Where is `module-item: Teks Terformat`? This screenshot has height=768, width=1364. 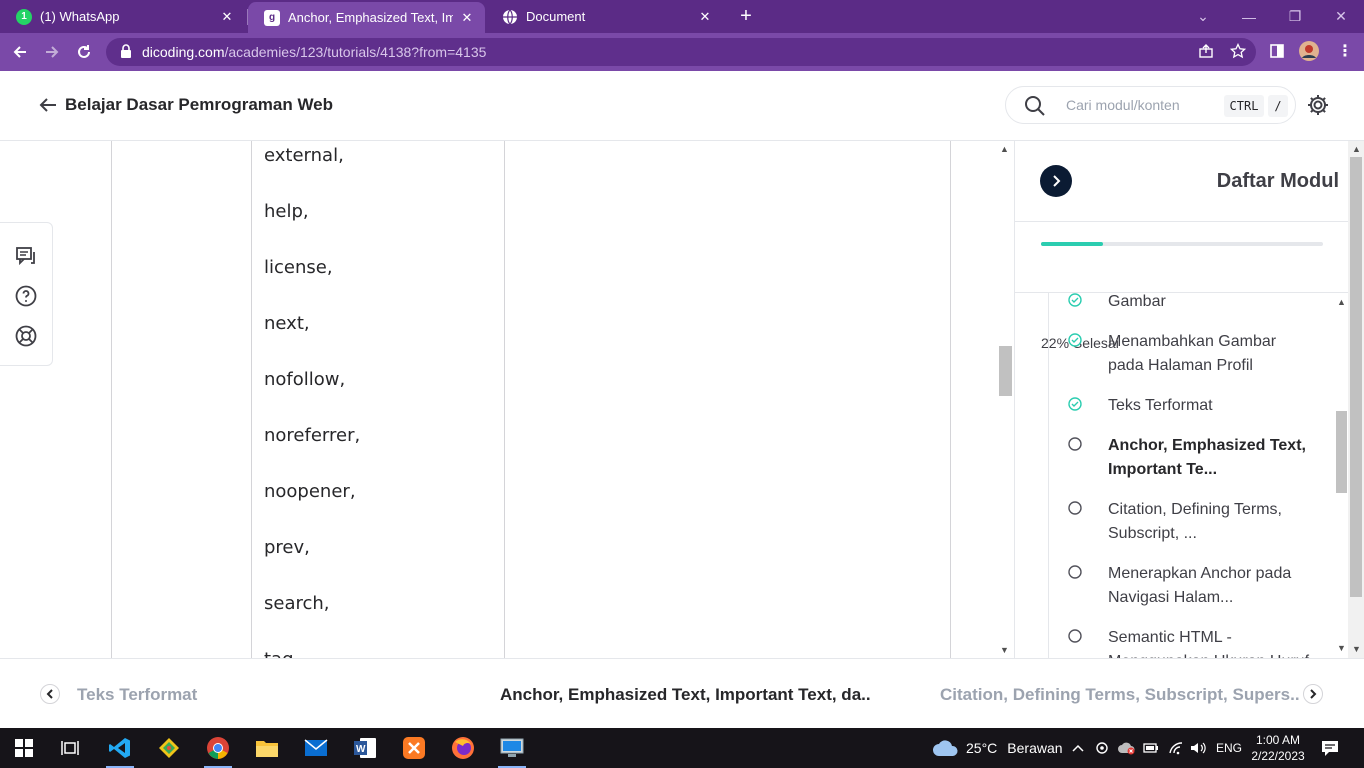 module-item: Teks Terformat is located at coordinates (1191, 406).